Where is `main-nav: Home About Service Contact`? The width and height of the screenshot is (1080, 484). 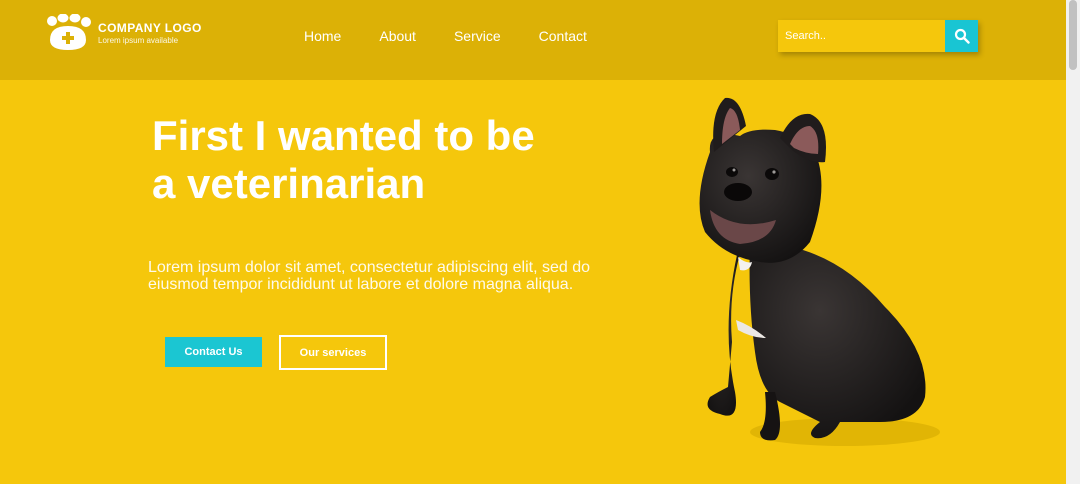 main-nav: Home About Service Contact is located at coordinates (464, 36).